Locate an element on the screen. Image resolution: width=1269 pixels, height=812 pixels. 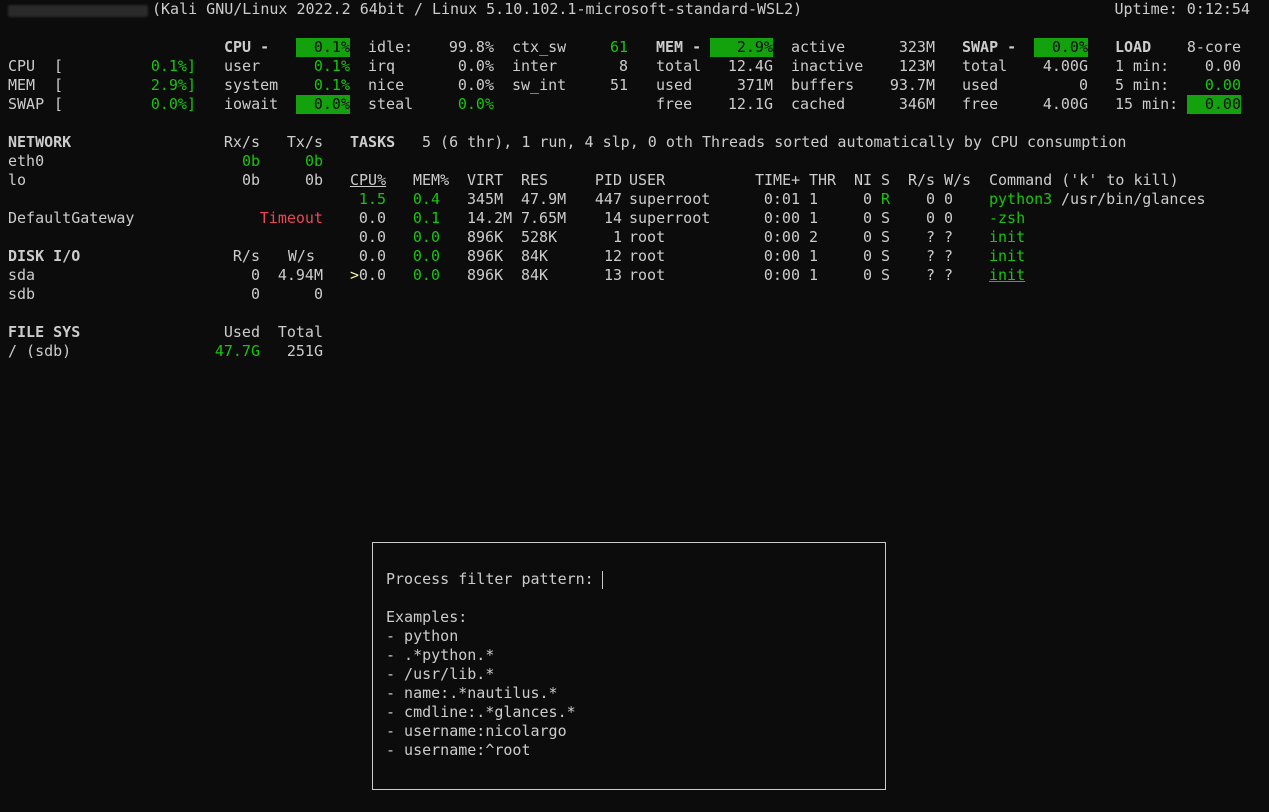
col-header-rs: R/s is located at coordinates (921, 180).